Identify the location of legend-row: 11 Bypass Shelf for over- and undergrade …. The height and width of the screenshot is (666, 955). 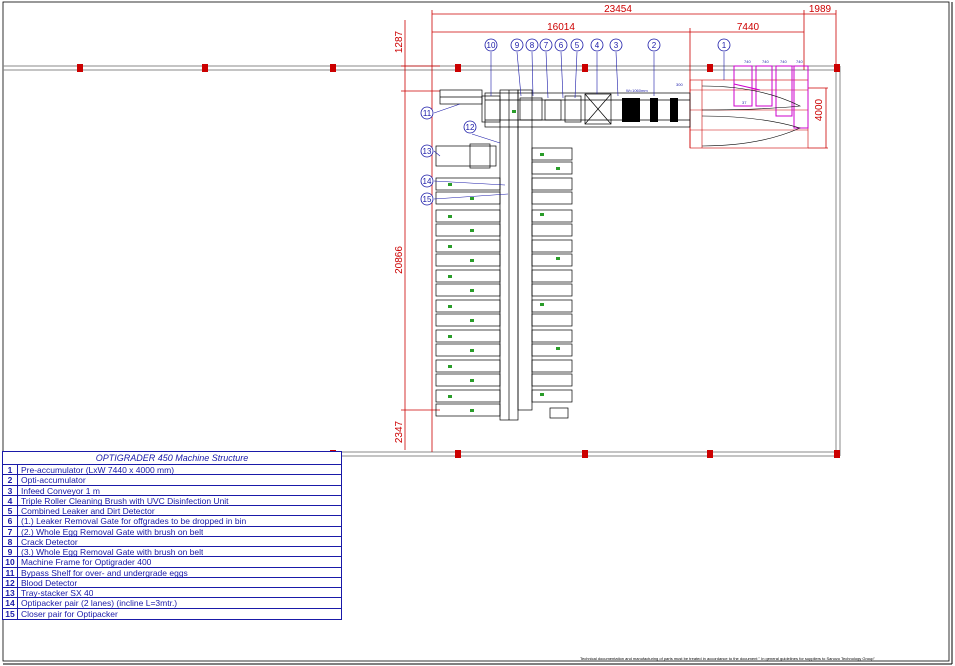
(172, 572).